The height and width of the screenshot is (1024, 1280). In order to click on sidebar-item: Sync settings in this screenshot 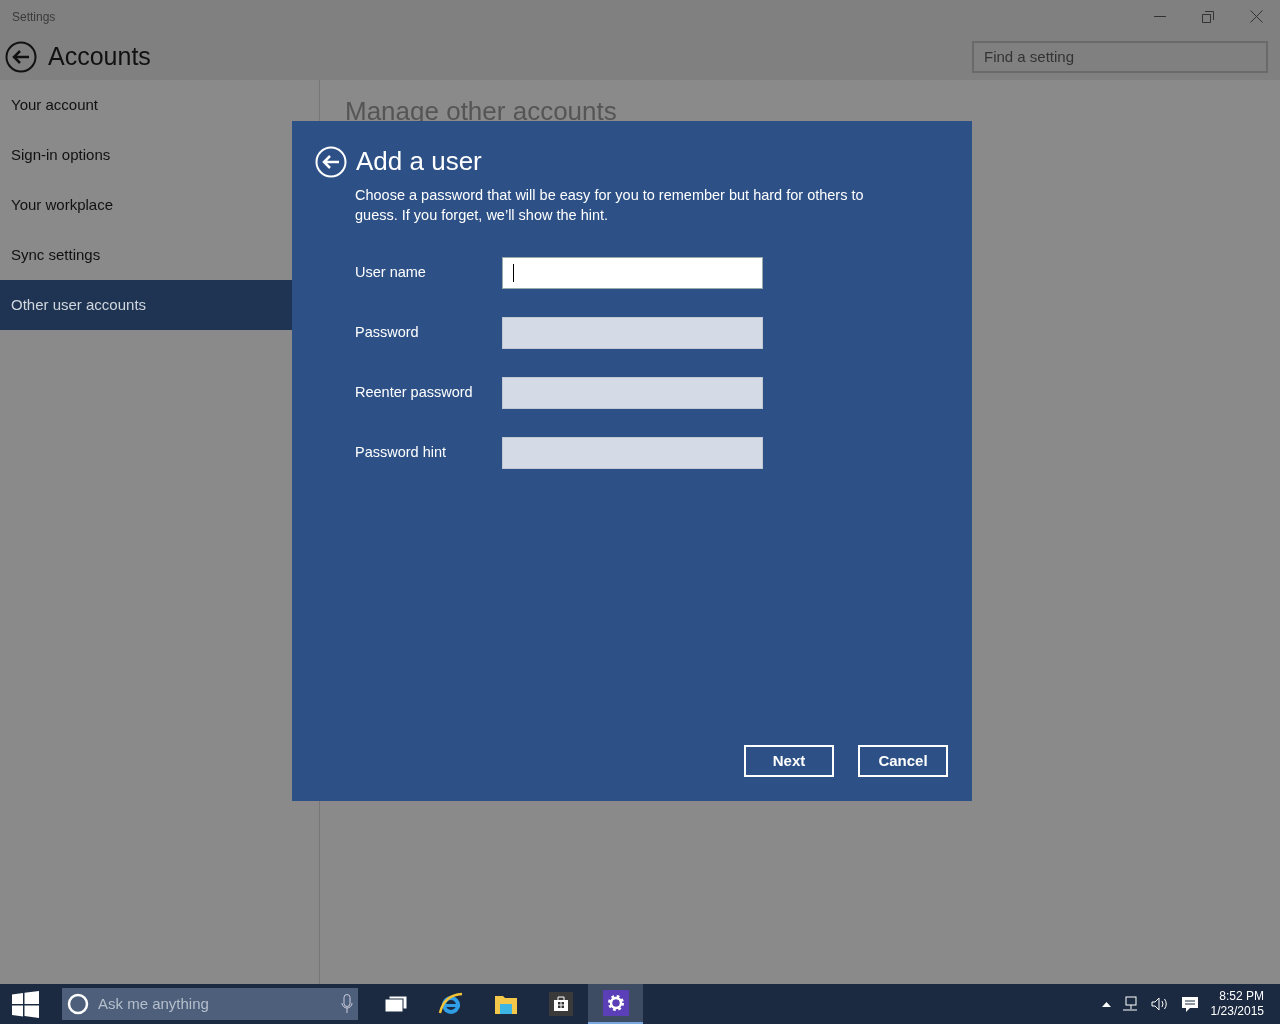, I will do `click(159, 255)`.